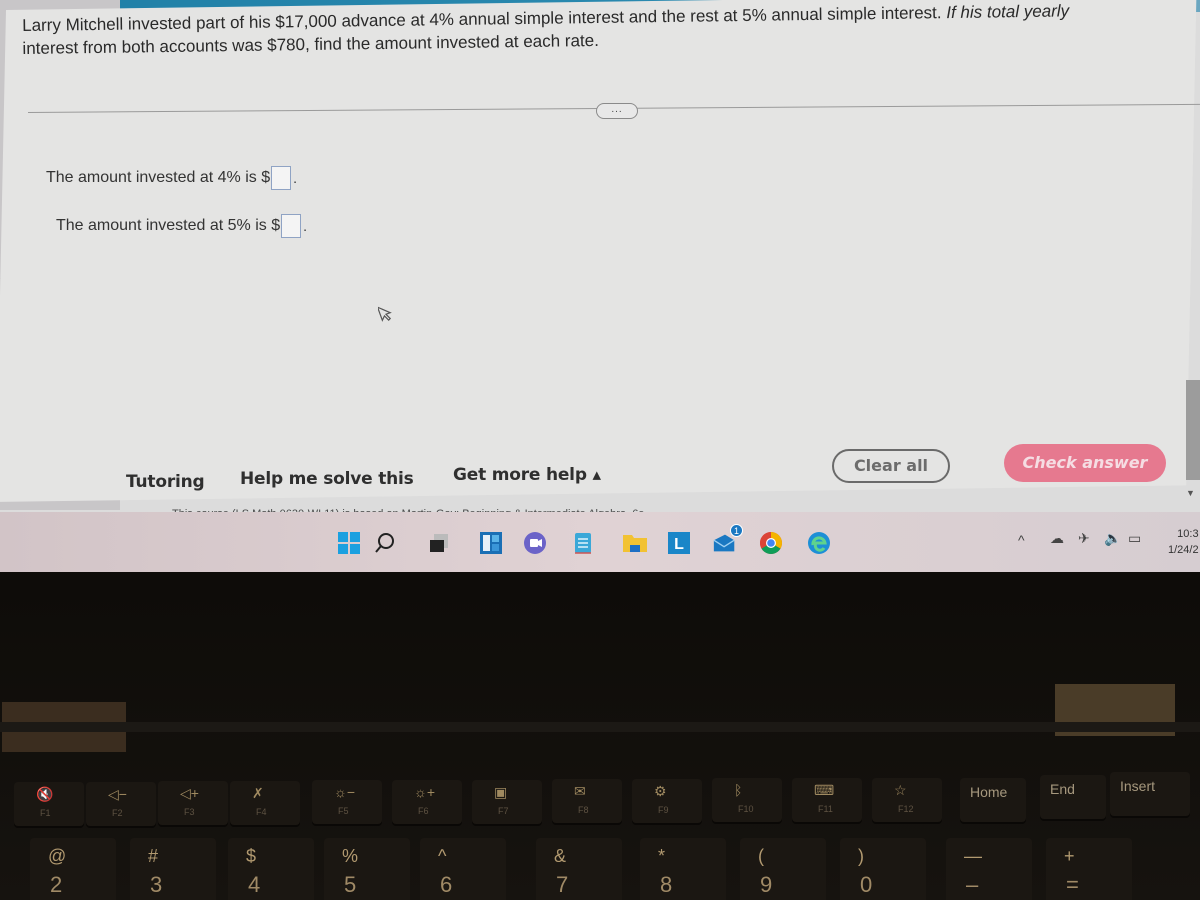 The image size is (1200, 900). I want to click on key-shift-symbol: %, so click(350, 856).